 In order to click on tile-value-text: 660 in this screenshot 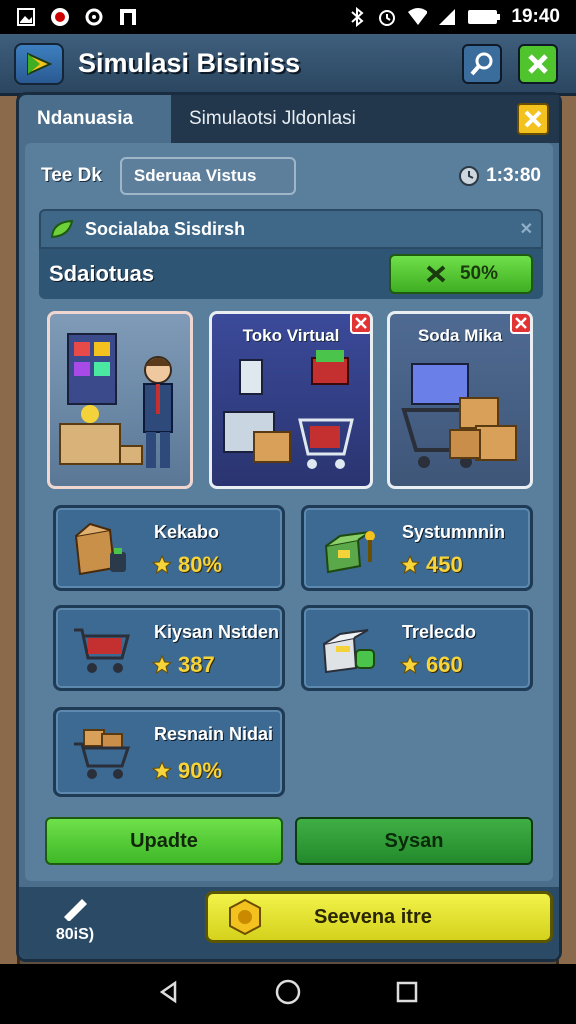, I will do `click(444, 664)`.